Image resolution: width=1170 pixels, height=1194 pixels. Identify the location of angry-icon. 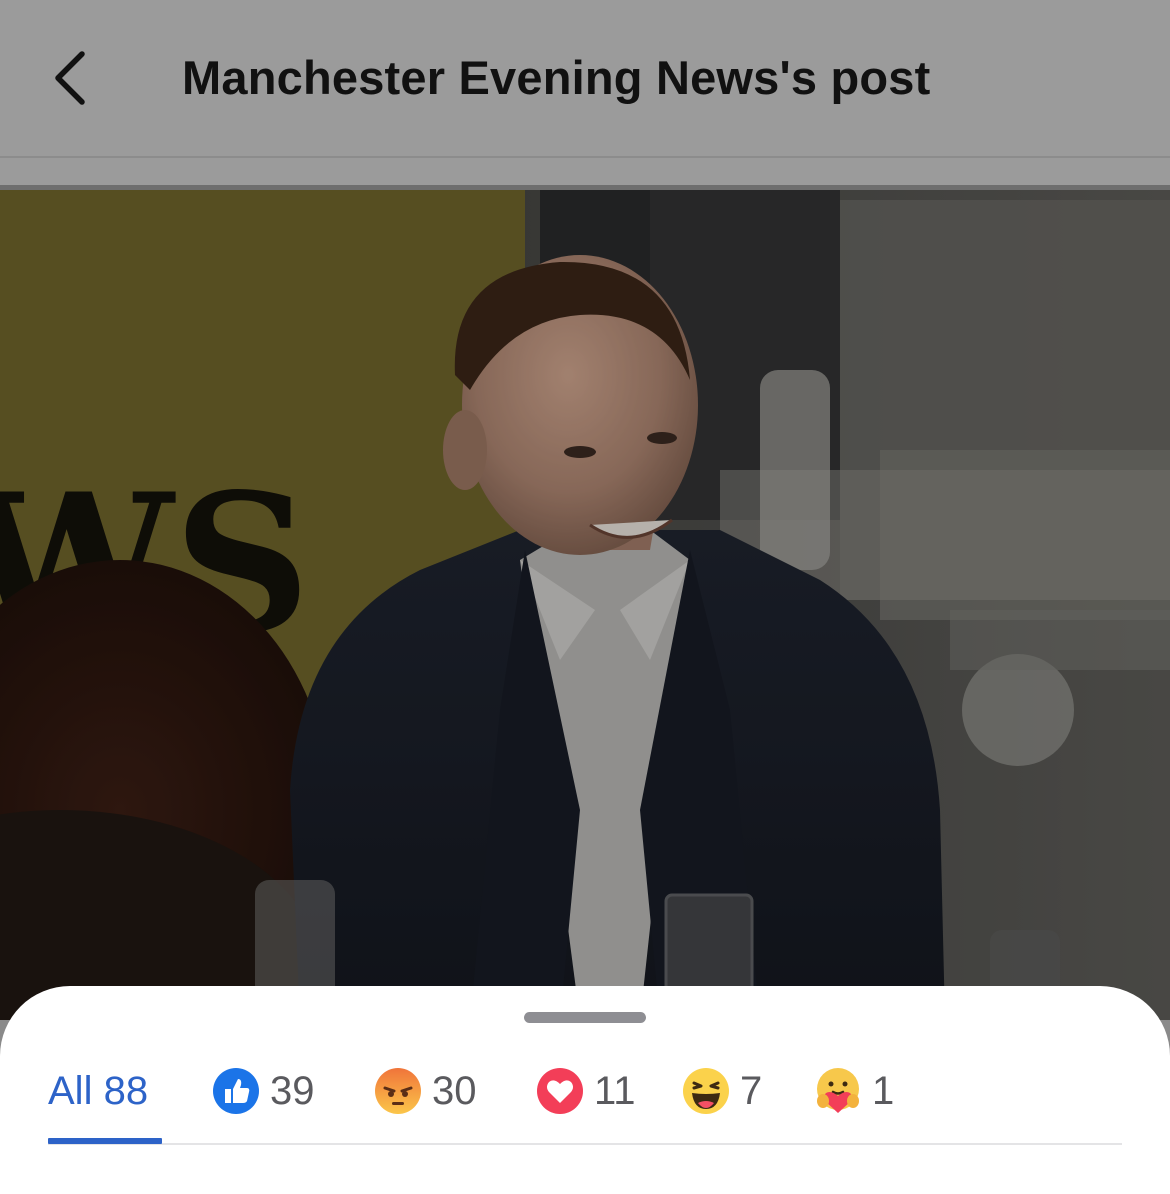
(398, 1091).